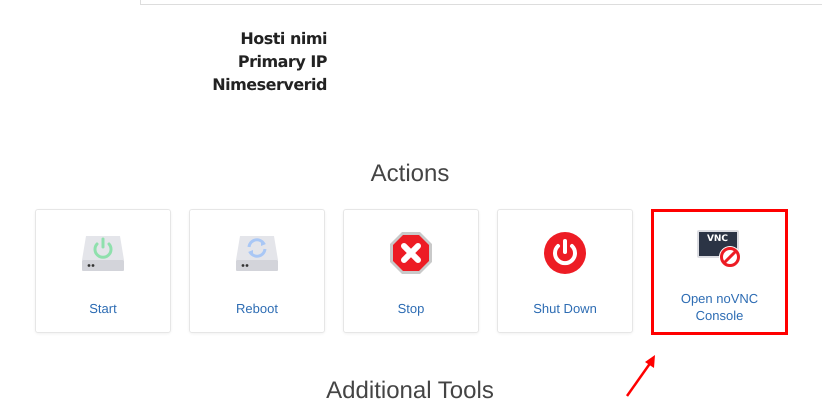 This screenshot has width=822, height=420. Describe the element at coordinates (719, 272) in the screenshot. I see `action-card: VNC Open noVNC Console` at that location.